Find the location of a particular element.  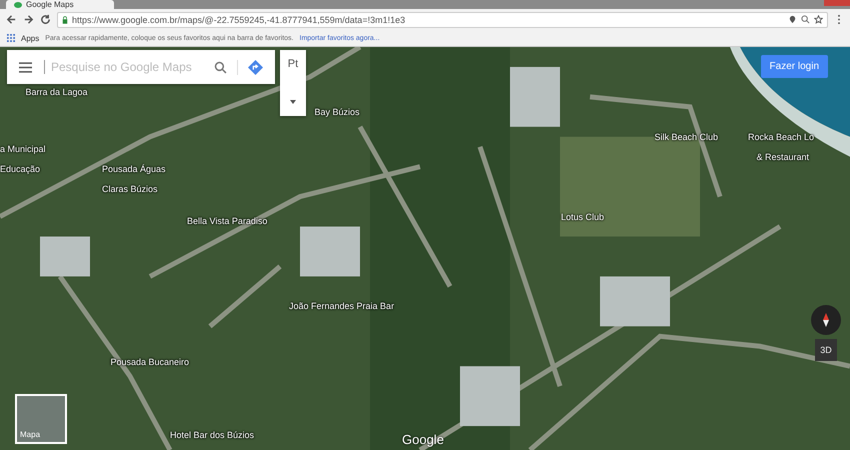

reload-icon is located at coordinates (45, 19).